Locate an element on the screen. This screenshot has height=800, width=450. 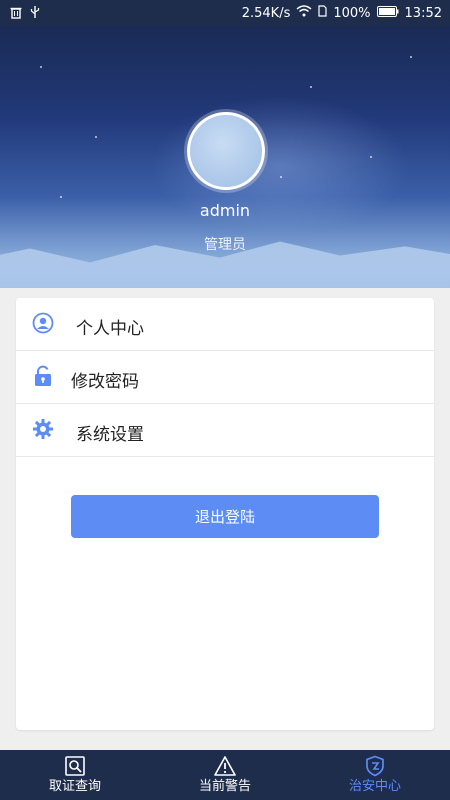
unlock-icon is located at coordinates (43, 376).